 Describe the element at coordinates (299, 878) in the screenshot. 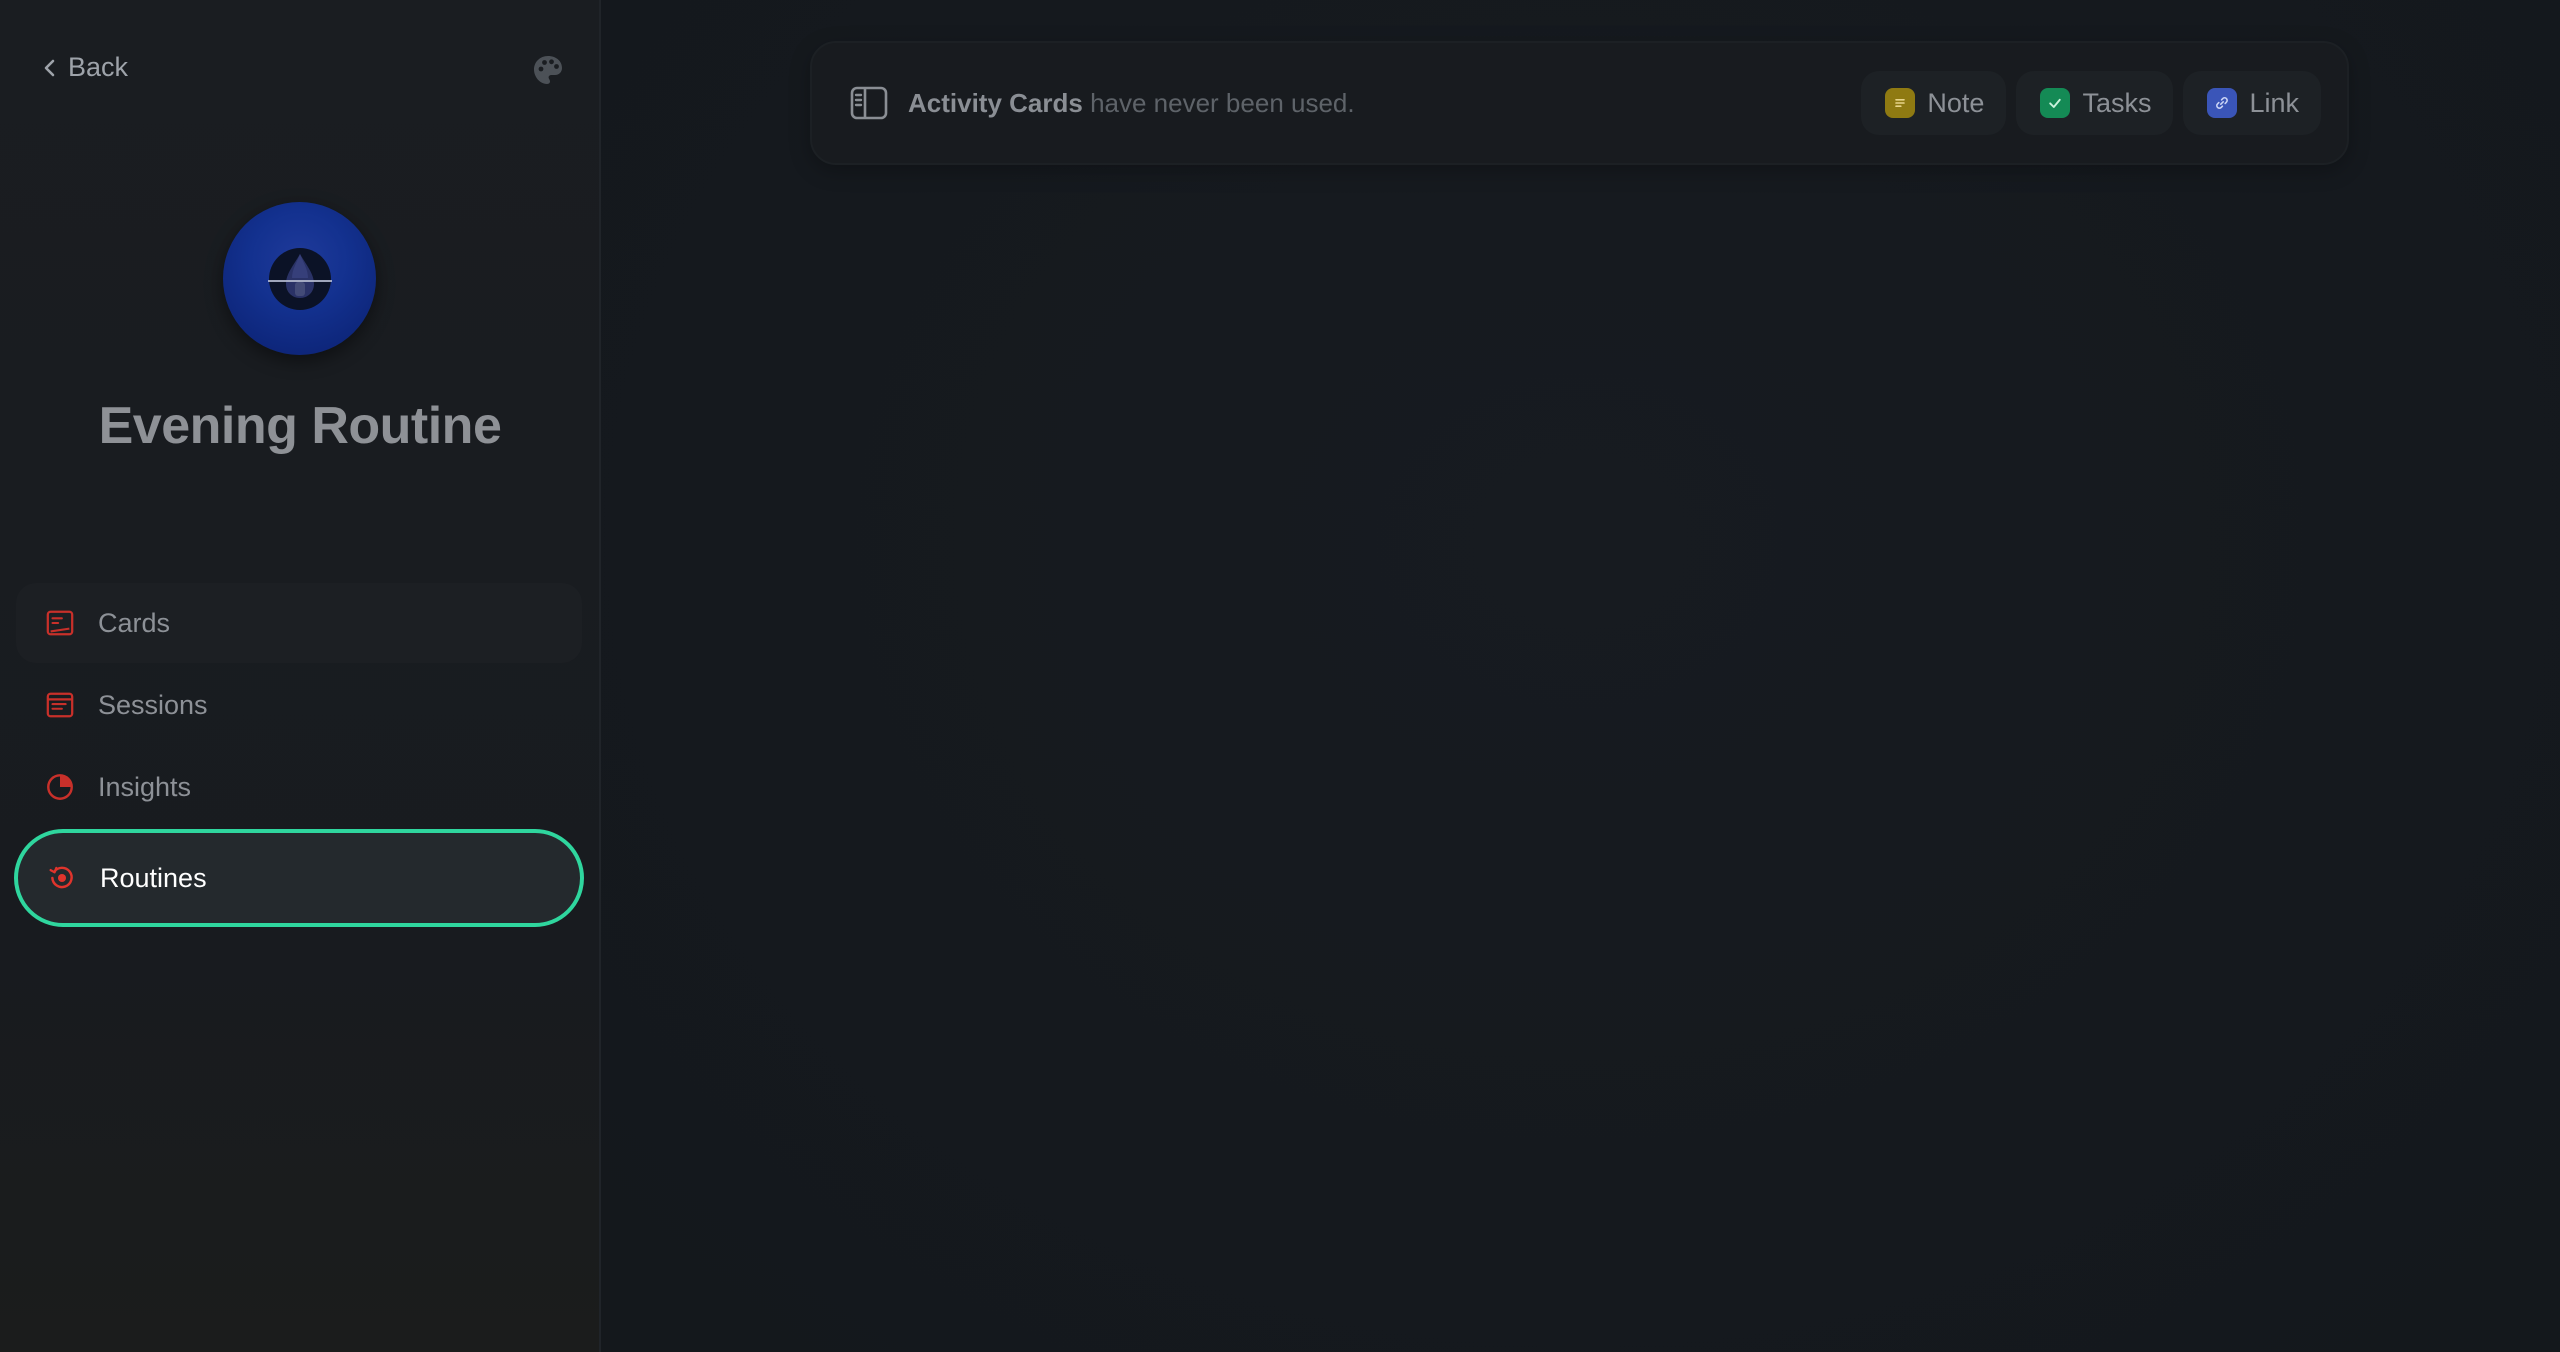

I see `sidebar-item-routines: Routines` at that location.